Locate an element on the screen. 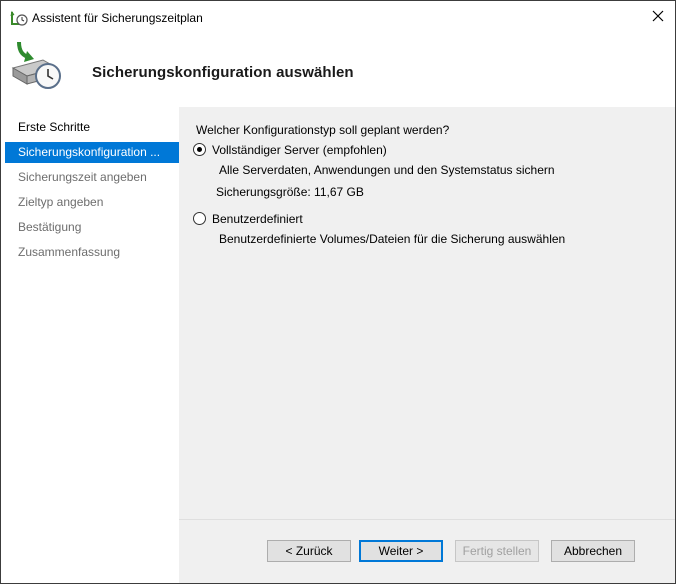  custom-radio is located at coordinates (199, 218).